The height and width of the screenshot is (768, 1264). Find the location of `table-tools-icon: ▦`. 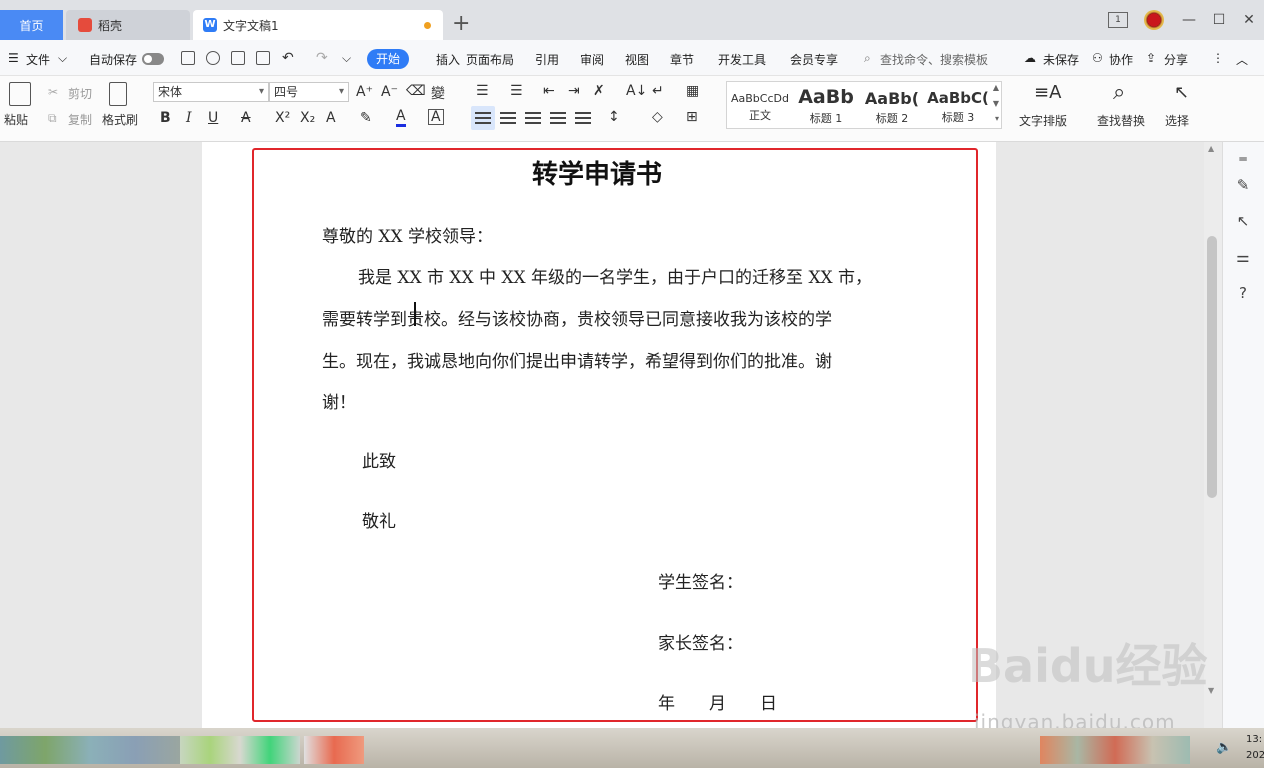

table-tools-icon: ▦ is located at coordinates (692, 91).